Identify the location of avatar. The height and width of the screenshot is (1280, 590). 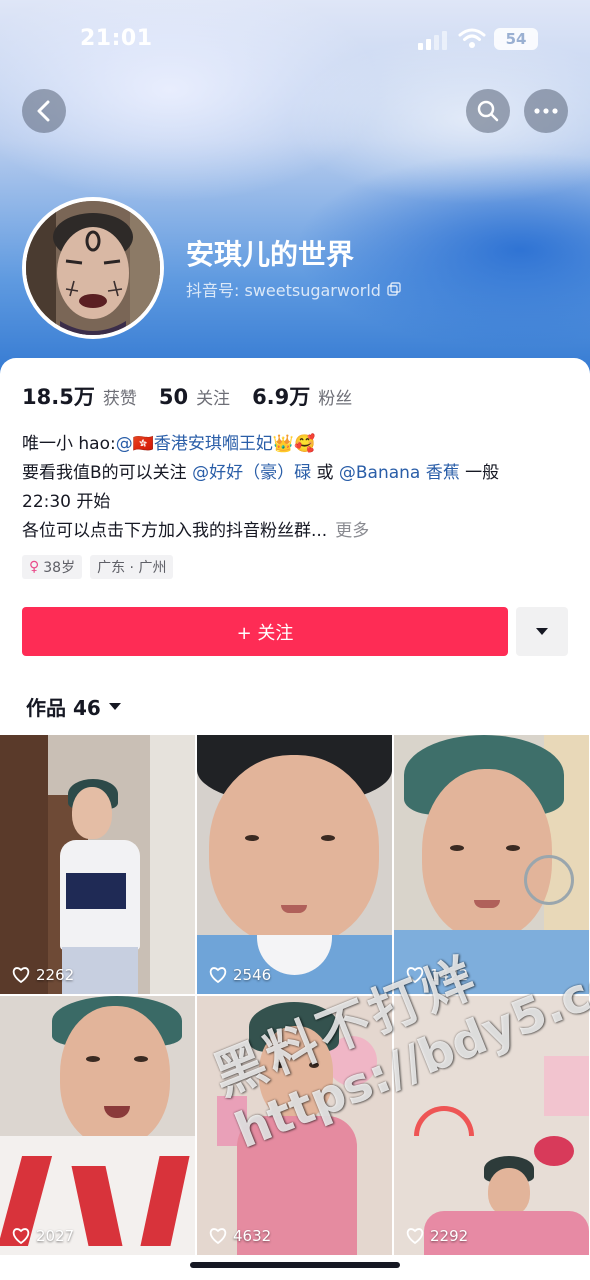
(93, 268).